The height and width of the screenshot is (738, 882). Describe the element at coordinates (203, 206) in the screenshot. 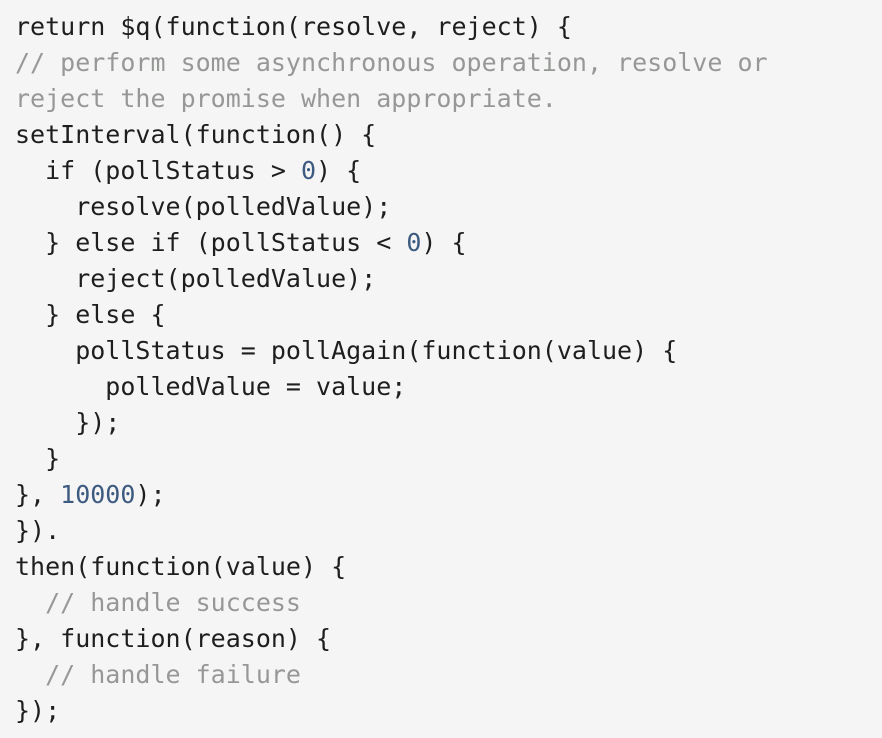

I see `code-text: resolve(polledValue);` at that location.